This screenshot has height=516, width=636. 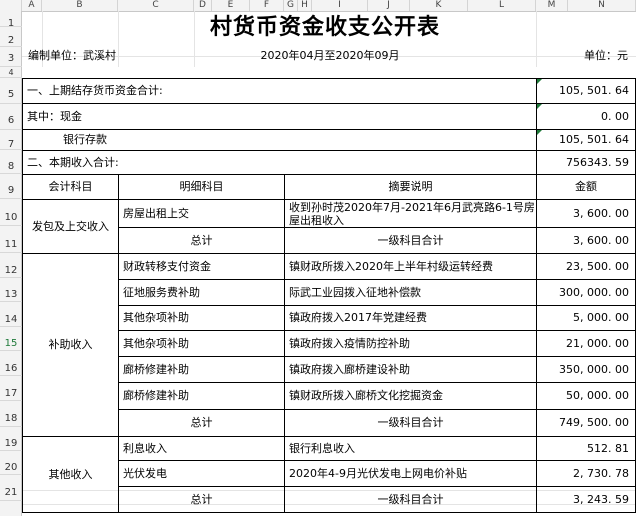 I want to click on cash-label: 其中：现金, so click(x=279, y=116).